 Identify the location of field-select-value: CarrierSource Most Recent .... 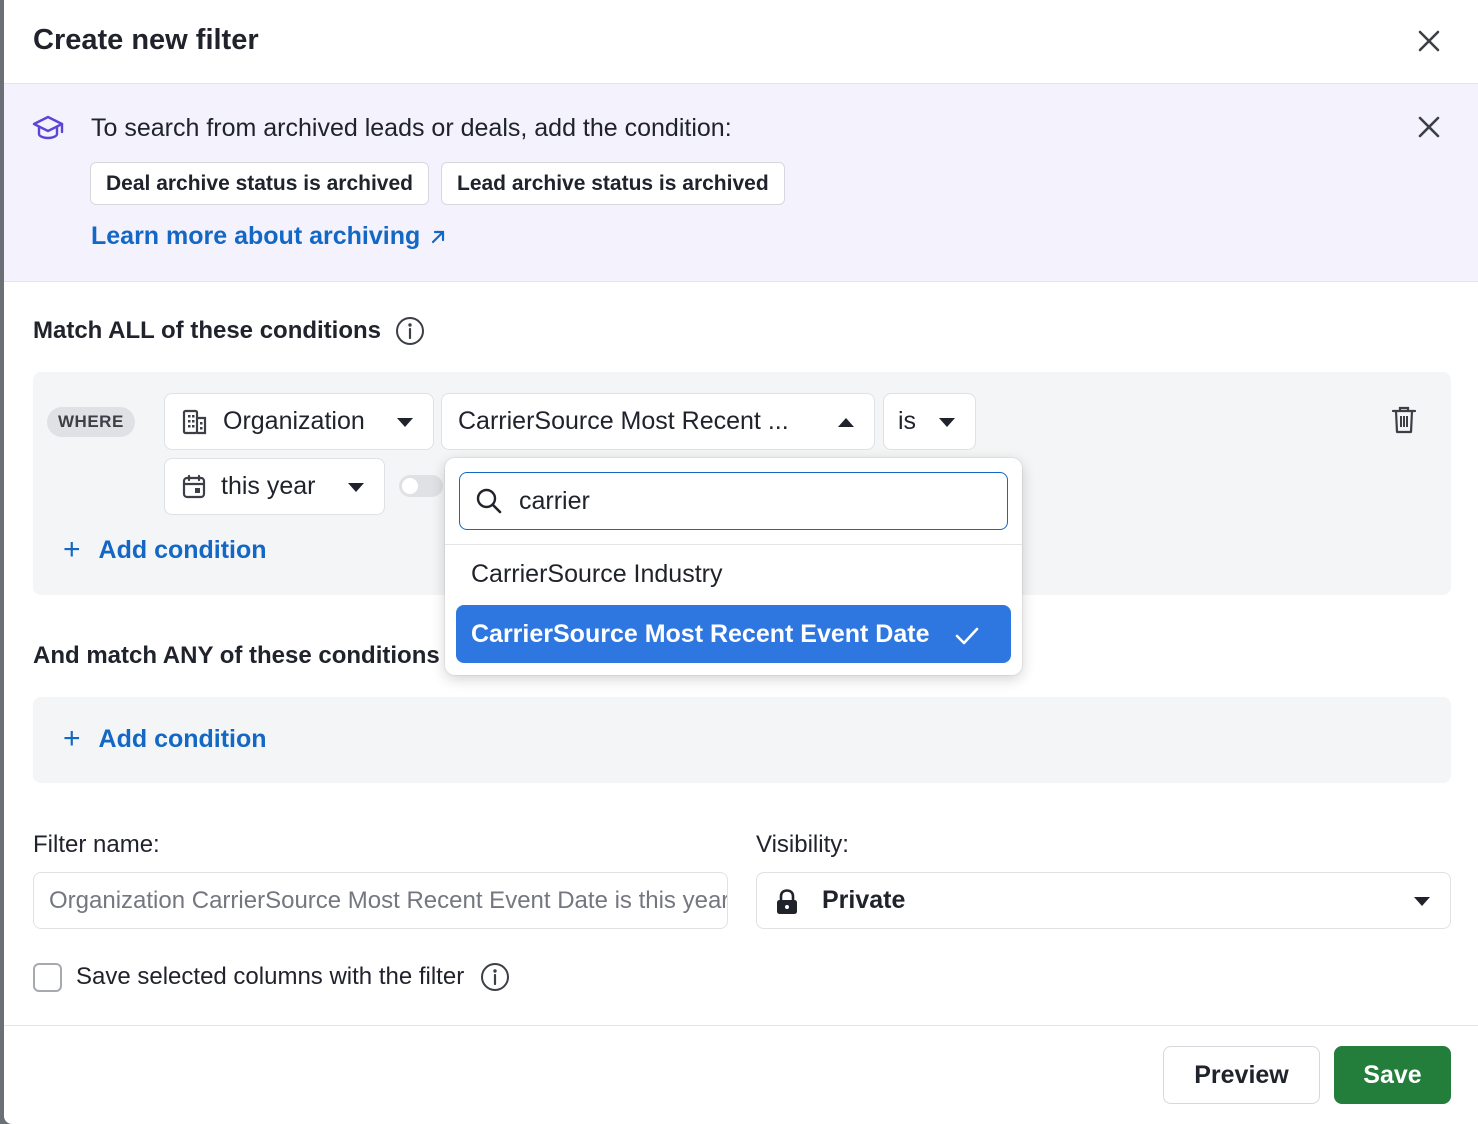
(623, 421).